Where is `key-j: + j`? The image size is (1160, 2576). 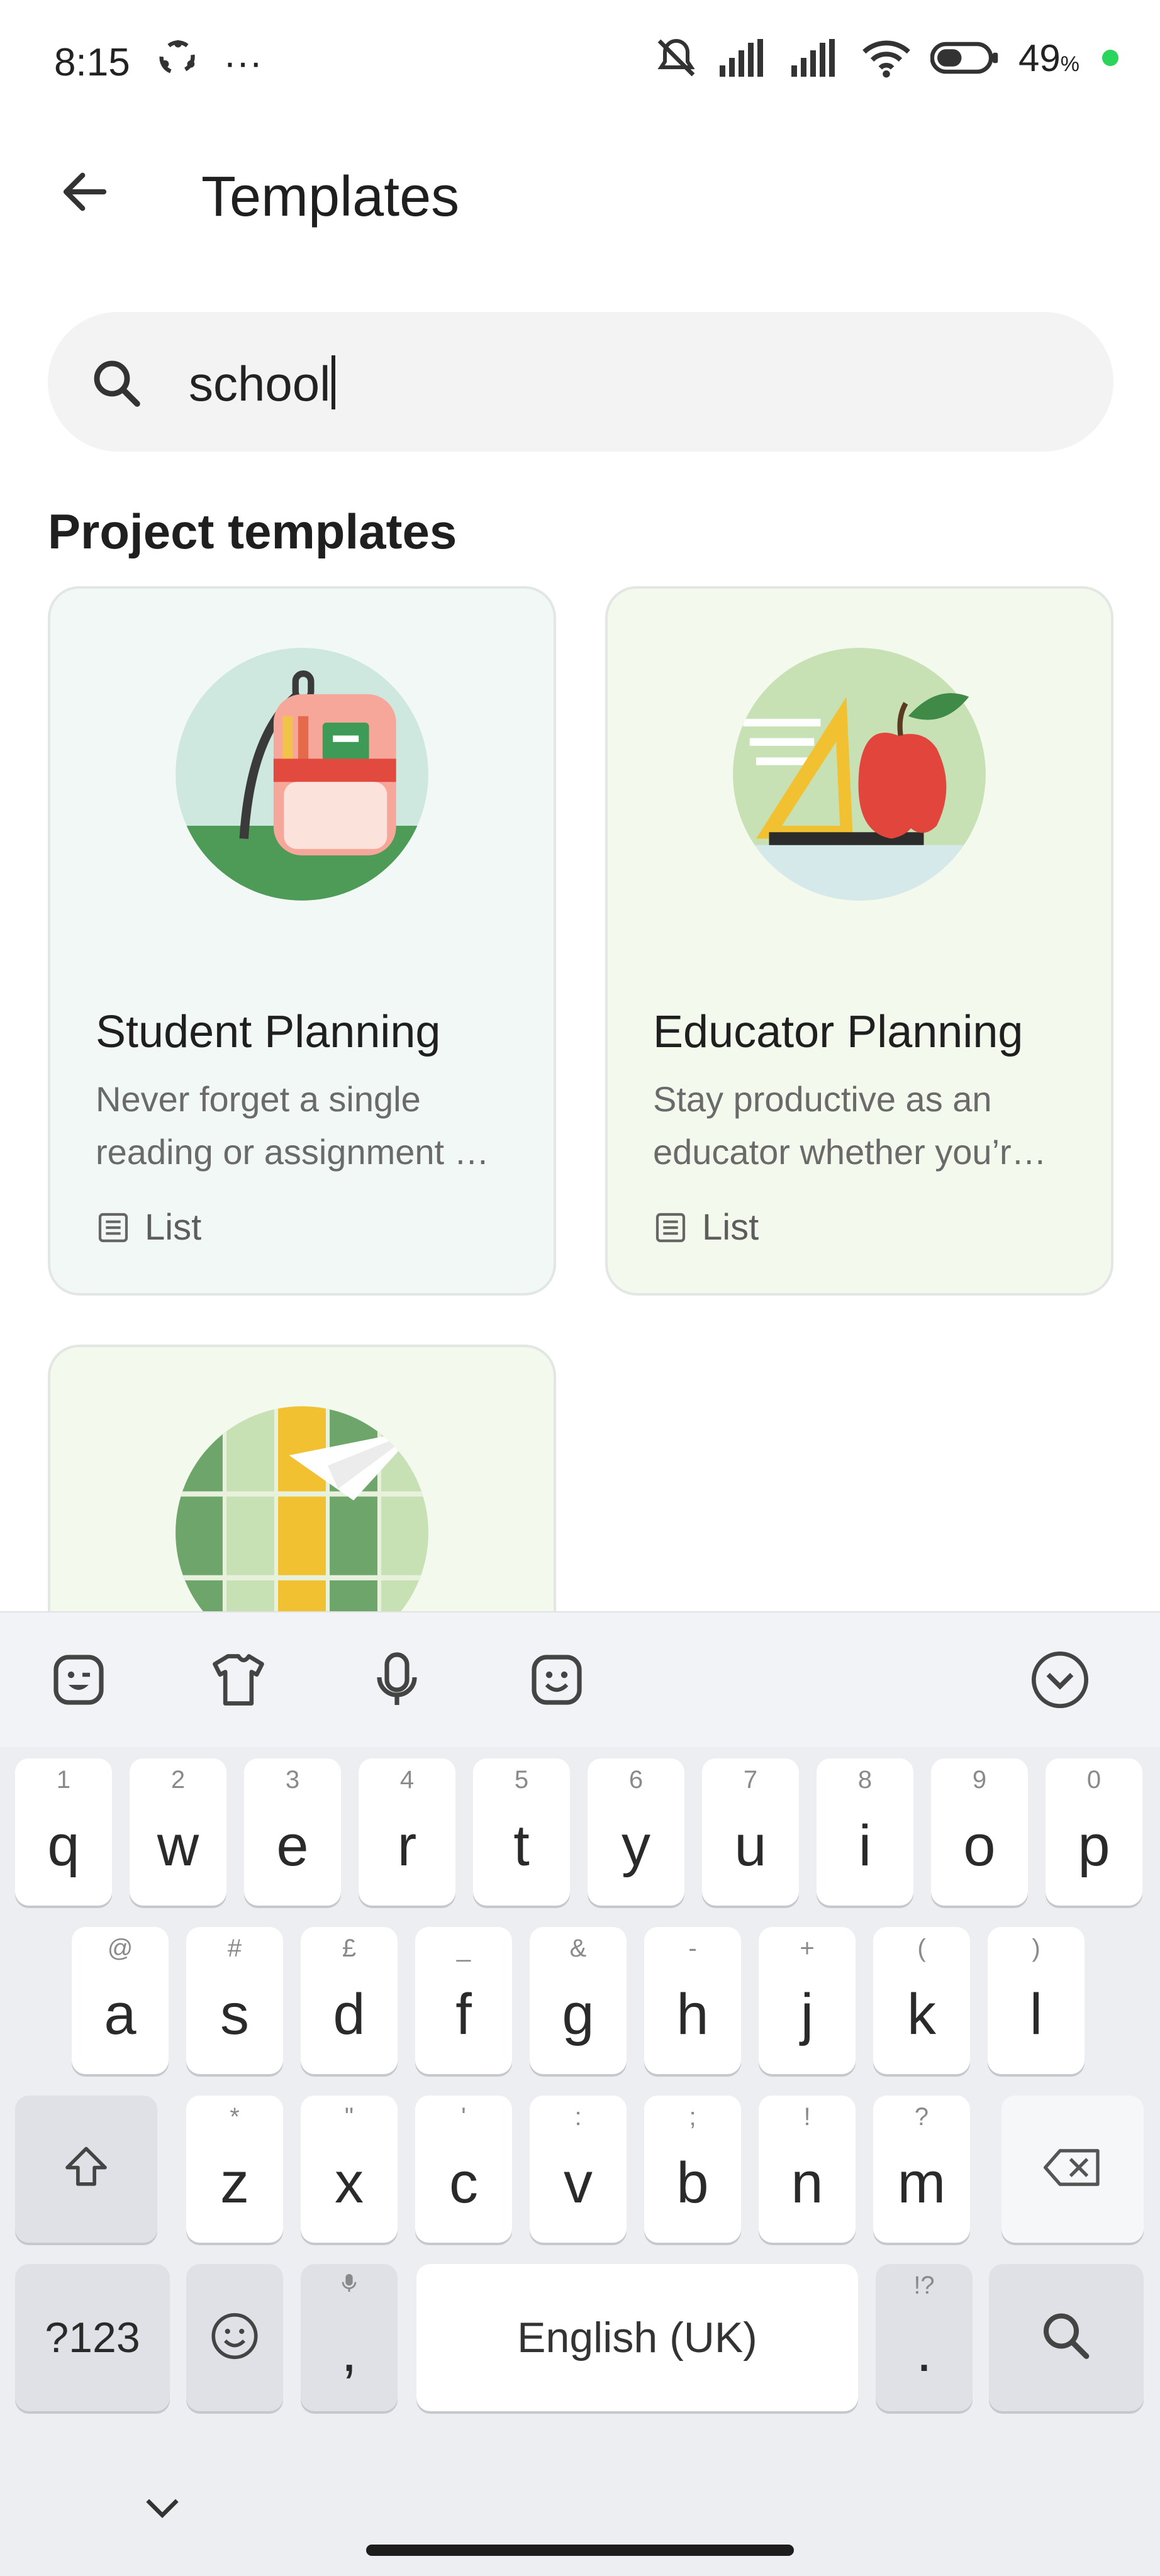
key-j: + j is located at coordinates (807, 2000).